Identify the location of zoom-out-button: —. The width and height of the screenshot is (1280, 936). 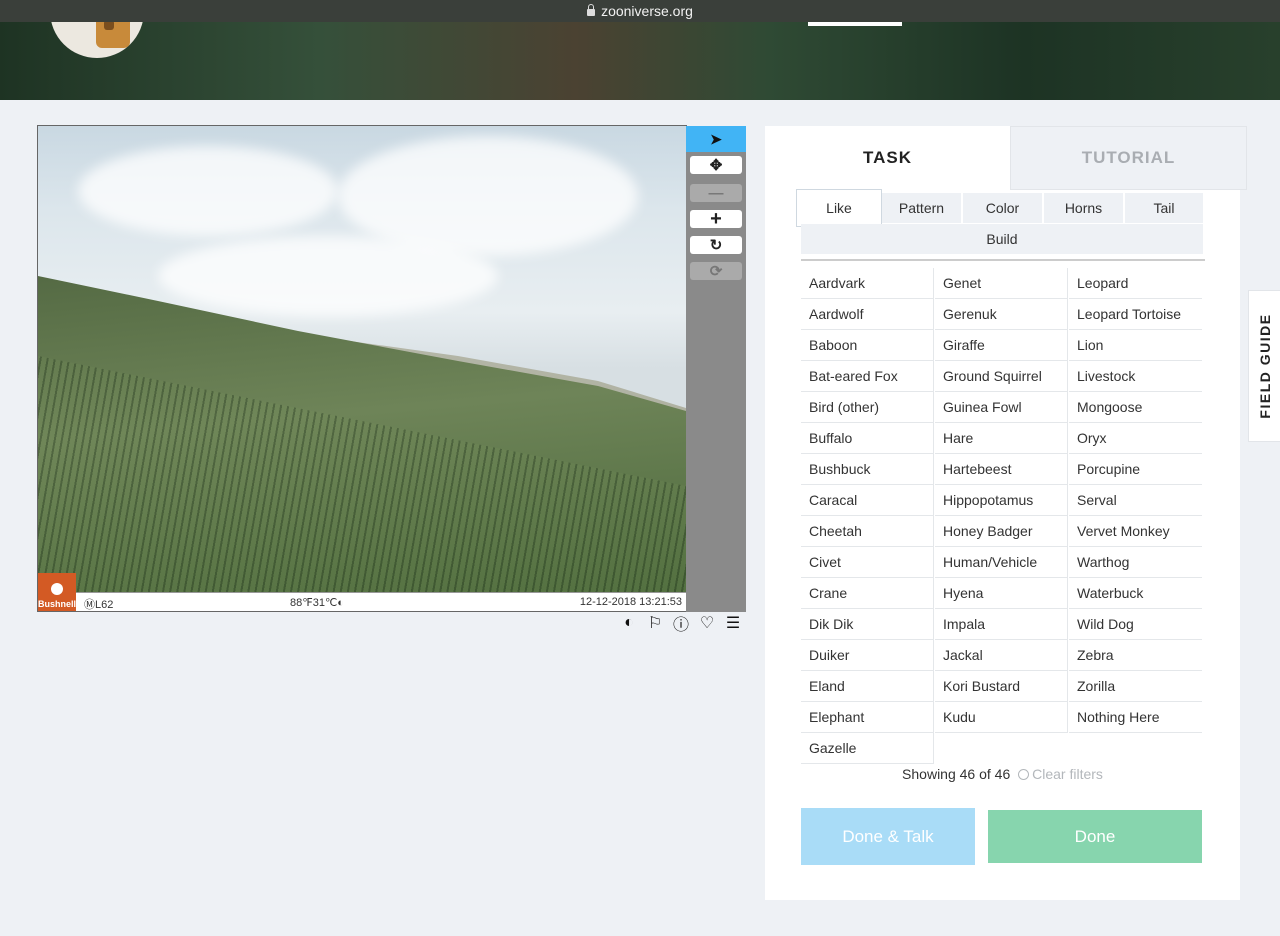
(716, 193).